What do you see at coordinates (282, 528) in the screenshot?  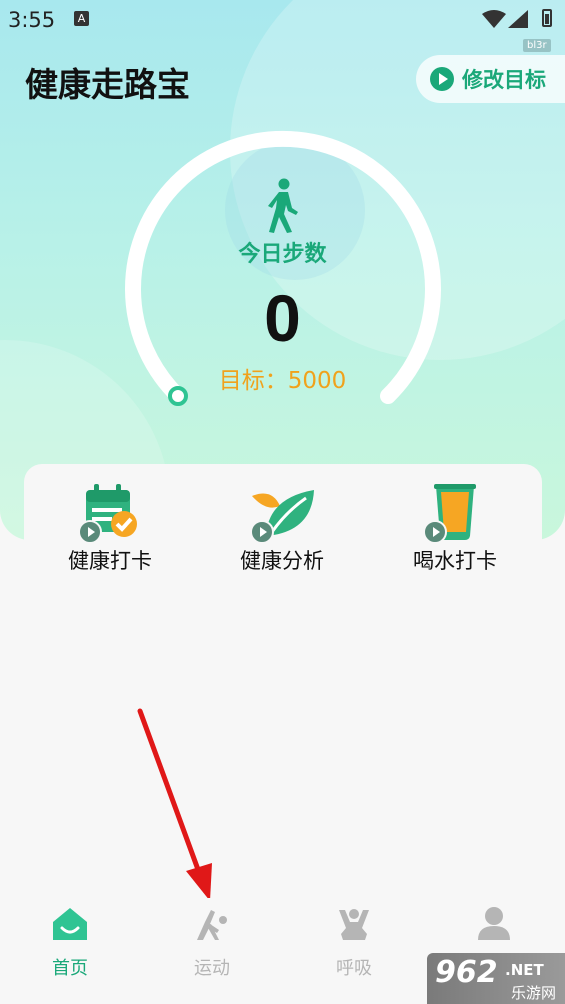 I see `feature-health-analysis: 健康分析` at bounding box center [282, 528].